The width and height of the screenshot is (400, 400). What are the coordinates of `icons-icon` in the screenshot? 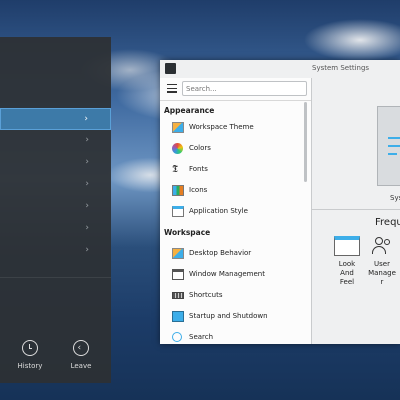 It's located at (178, 190).